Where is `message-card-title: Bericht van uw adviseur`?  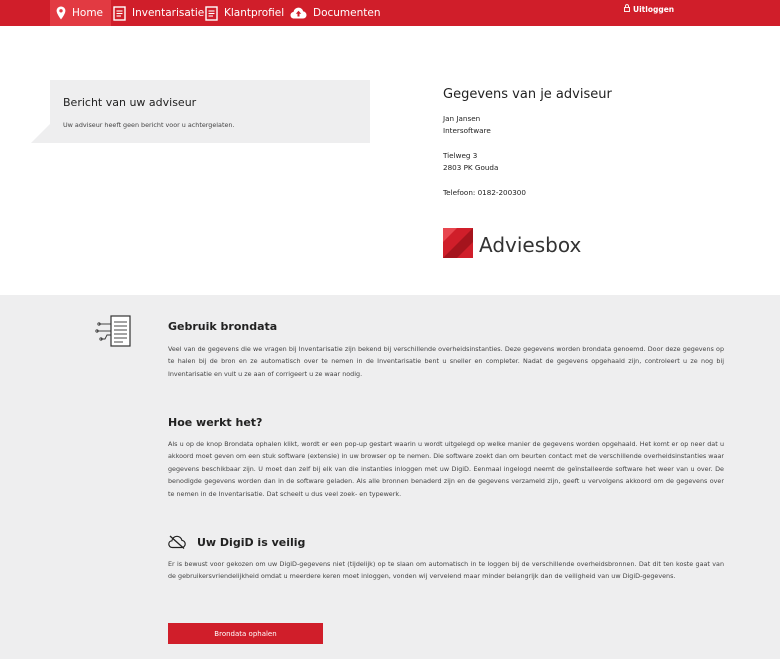
message-card-title: Bericht van uw adviseur is located at coordinates (130, 102).